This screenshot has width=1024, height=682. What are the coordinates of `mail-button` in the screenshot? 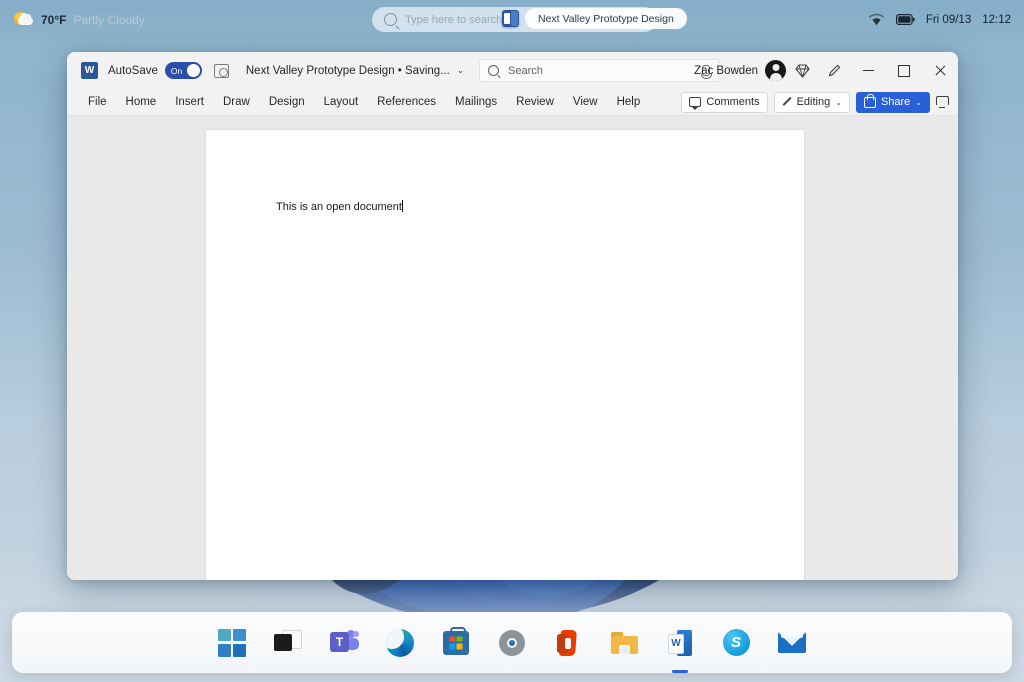 It's located at (792, 643).